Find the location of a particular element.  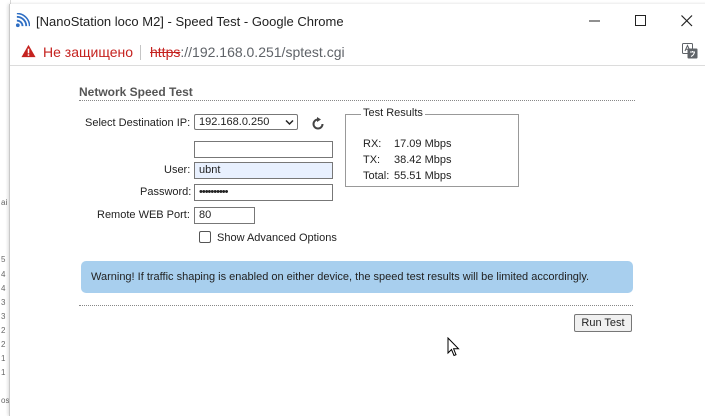

url-path: ://192.168.0.251/sptest.cgi is located at coordinates (262, 52).